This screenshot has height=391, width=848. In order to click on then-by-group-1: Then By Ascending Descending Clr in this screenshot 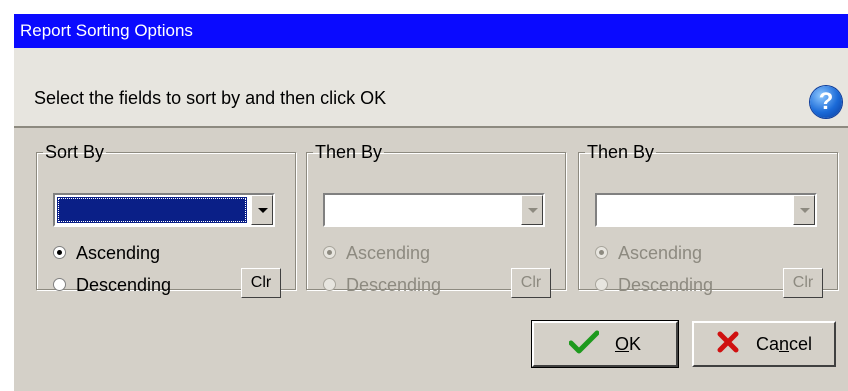, I will do `click(436, 220)`.